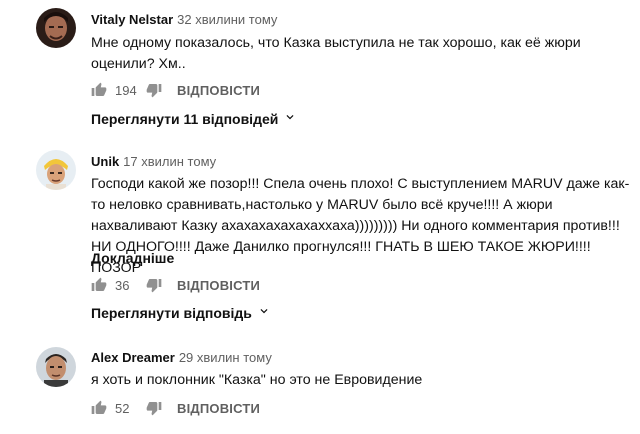 The image size is (640, 434). What do you see at coordinates (225, 357) in the screenshot?
I see `timestamp: 29 хвилин тому` at bounding box center [225, 357].